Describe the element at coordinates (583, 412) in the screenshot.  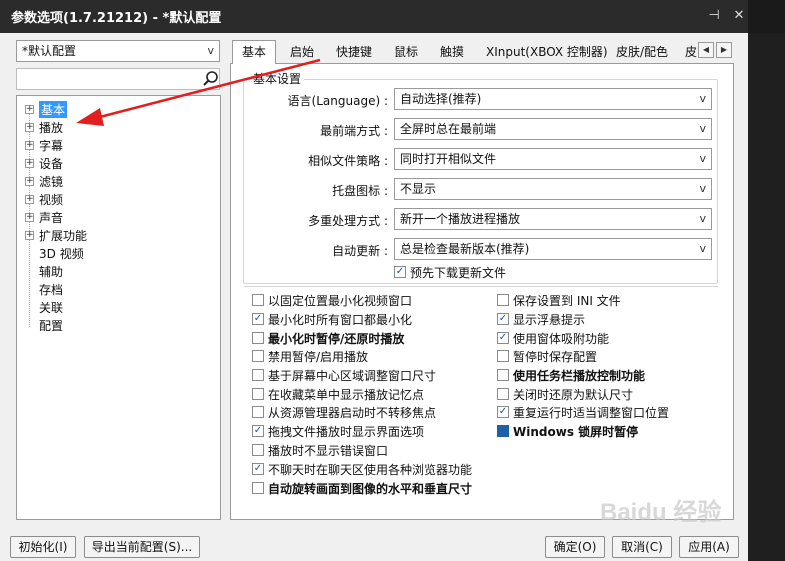
I see `option-adjust-position: 重复运行时适当调整窗口位置` at that location.